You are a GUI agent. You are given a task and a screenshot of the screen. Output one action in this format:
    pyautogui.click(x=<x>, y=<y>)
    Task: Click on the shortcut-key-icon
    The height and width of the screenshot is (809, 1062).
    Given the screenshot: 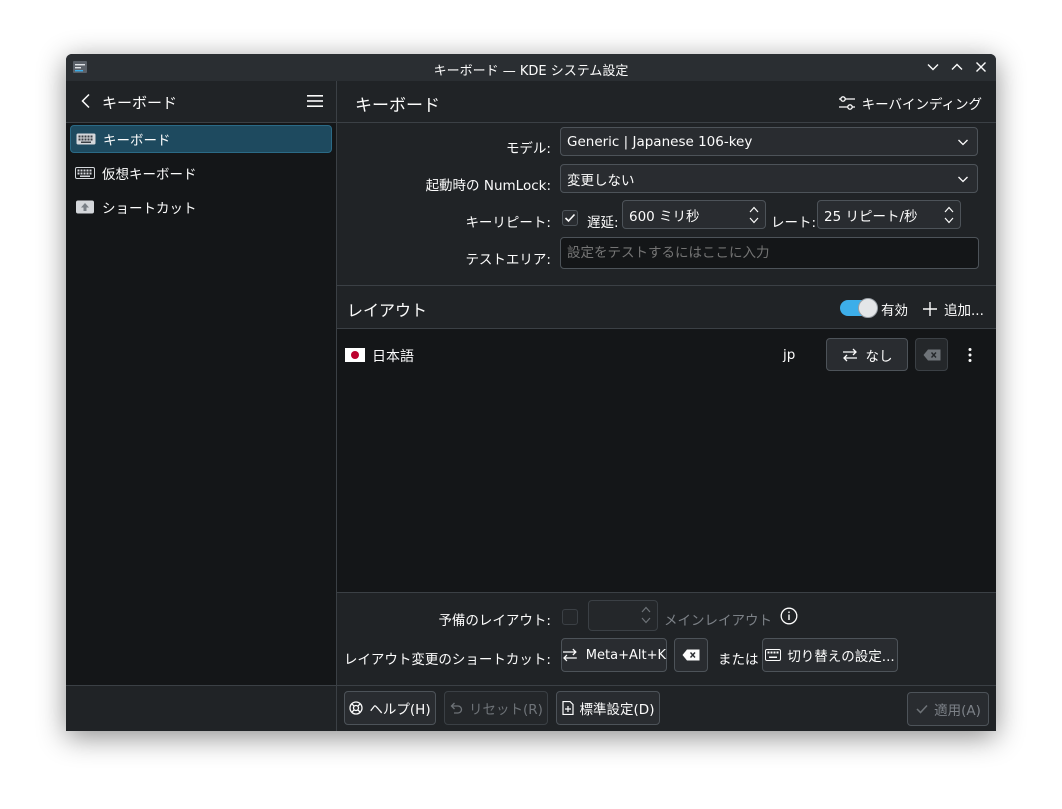 What is the action you would take?
    pyautogui.click(x=85, y=207)
    